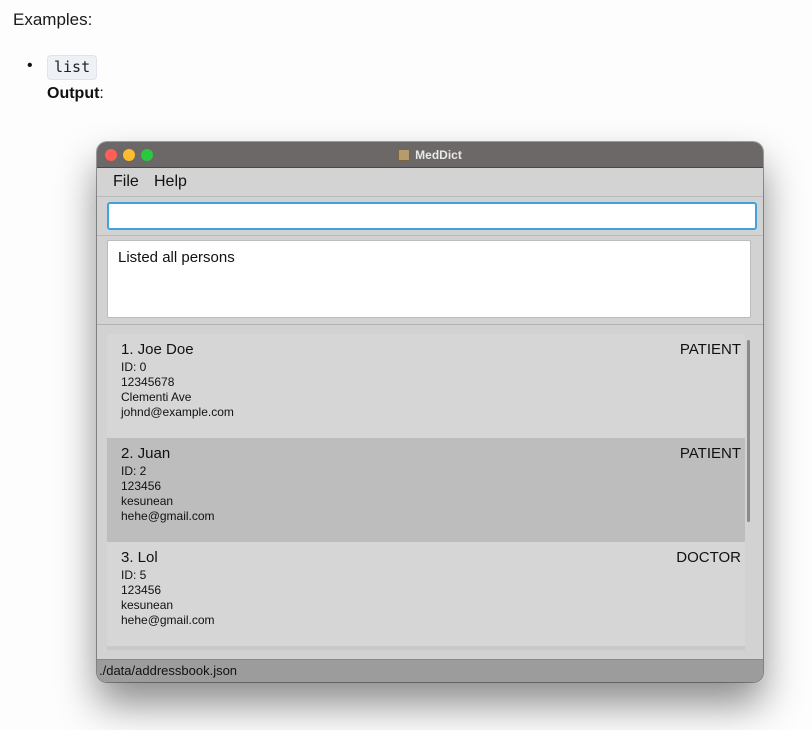 This screenshot has height=730, width=812. Describe the element at coordinates (134, 367) in the screenshot. I see `person-id: ID: 0` at that location.